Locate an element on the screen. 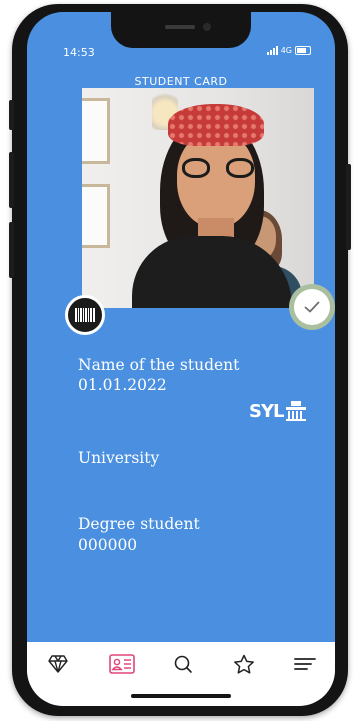 This screenshot has width=362, height=721. nav-item-benefits is located at coordinates (58, 664).